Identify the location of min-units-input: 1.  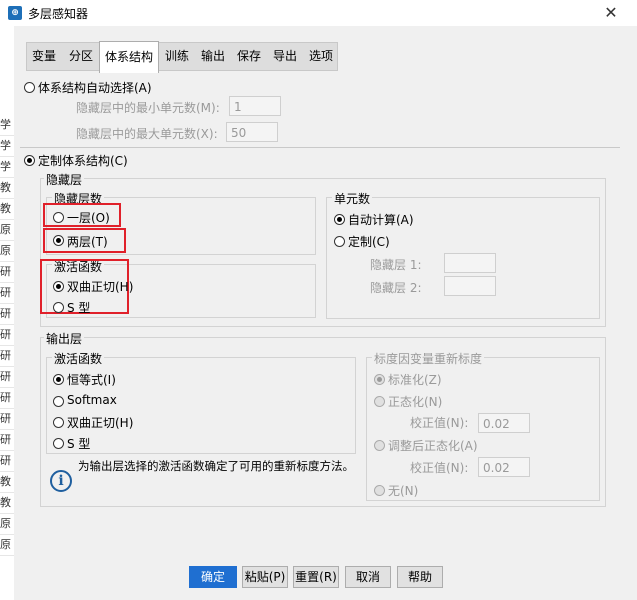
(255, 106).